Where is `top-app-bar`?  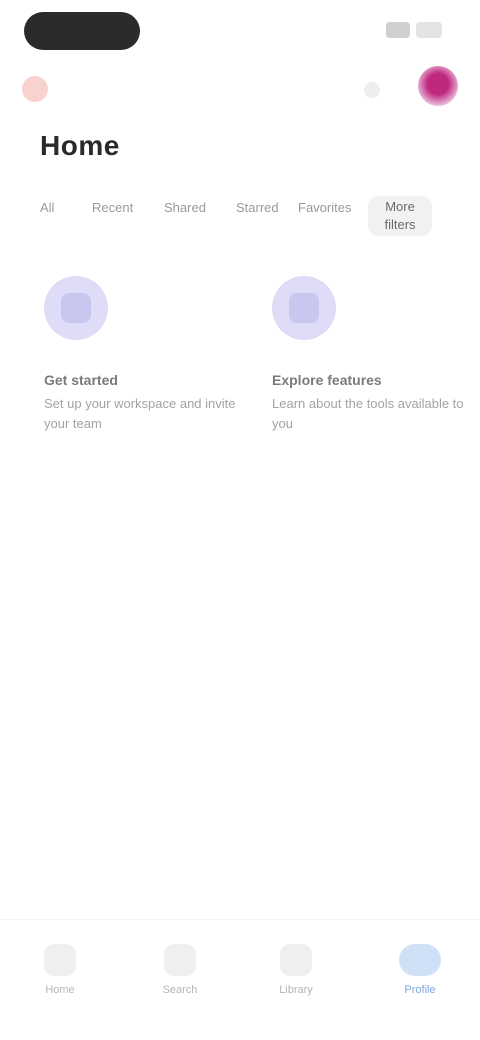 top-app-bar is located at coordinates (240, 88).